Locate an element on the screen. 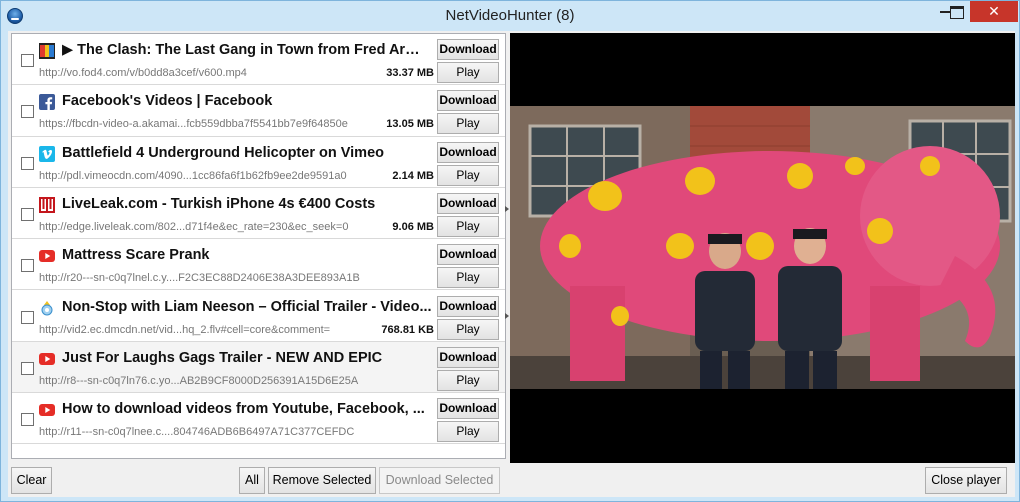 The image size is (1020, 502). title-bar: NetVideoHunter (8) ✕ is located at coordinates (510, 16).